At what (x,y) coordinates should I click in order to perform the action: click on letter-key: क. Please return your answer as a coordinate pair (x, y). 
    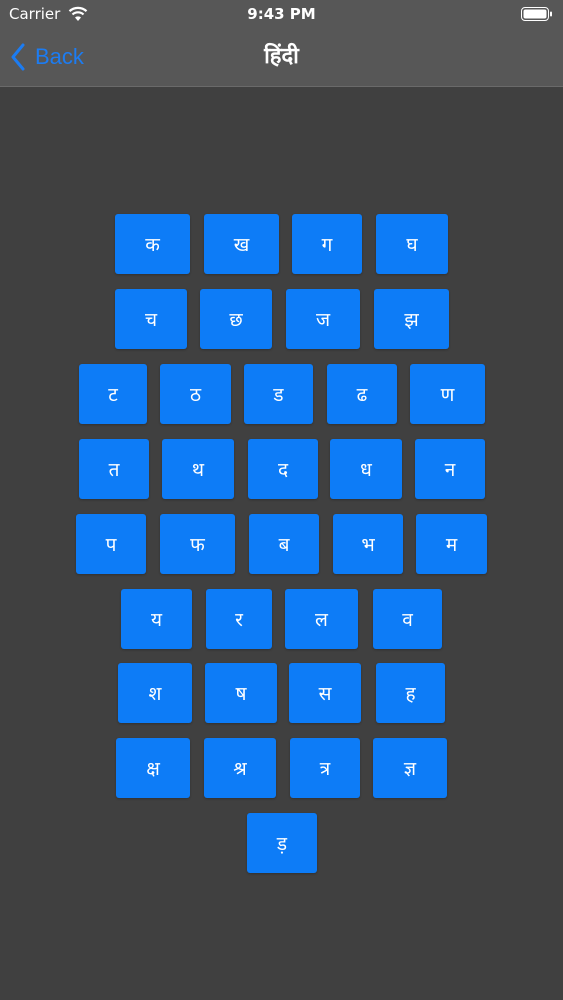
    Looking at the image, I should click on (152, 244).